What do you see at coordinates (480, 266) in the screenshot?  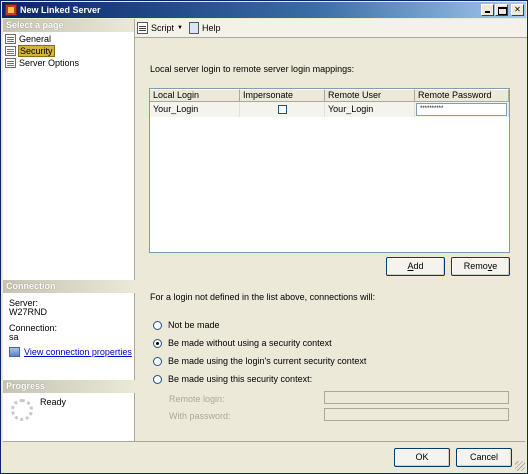 I see `remove-button: Remove` at bounding box center [480, 266].